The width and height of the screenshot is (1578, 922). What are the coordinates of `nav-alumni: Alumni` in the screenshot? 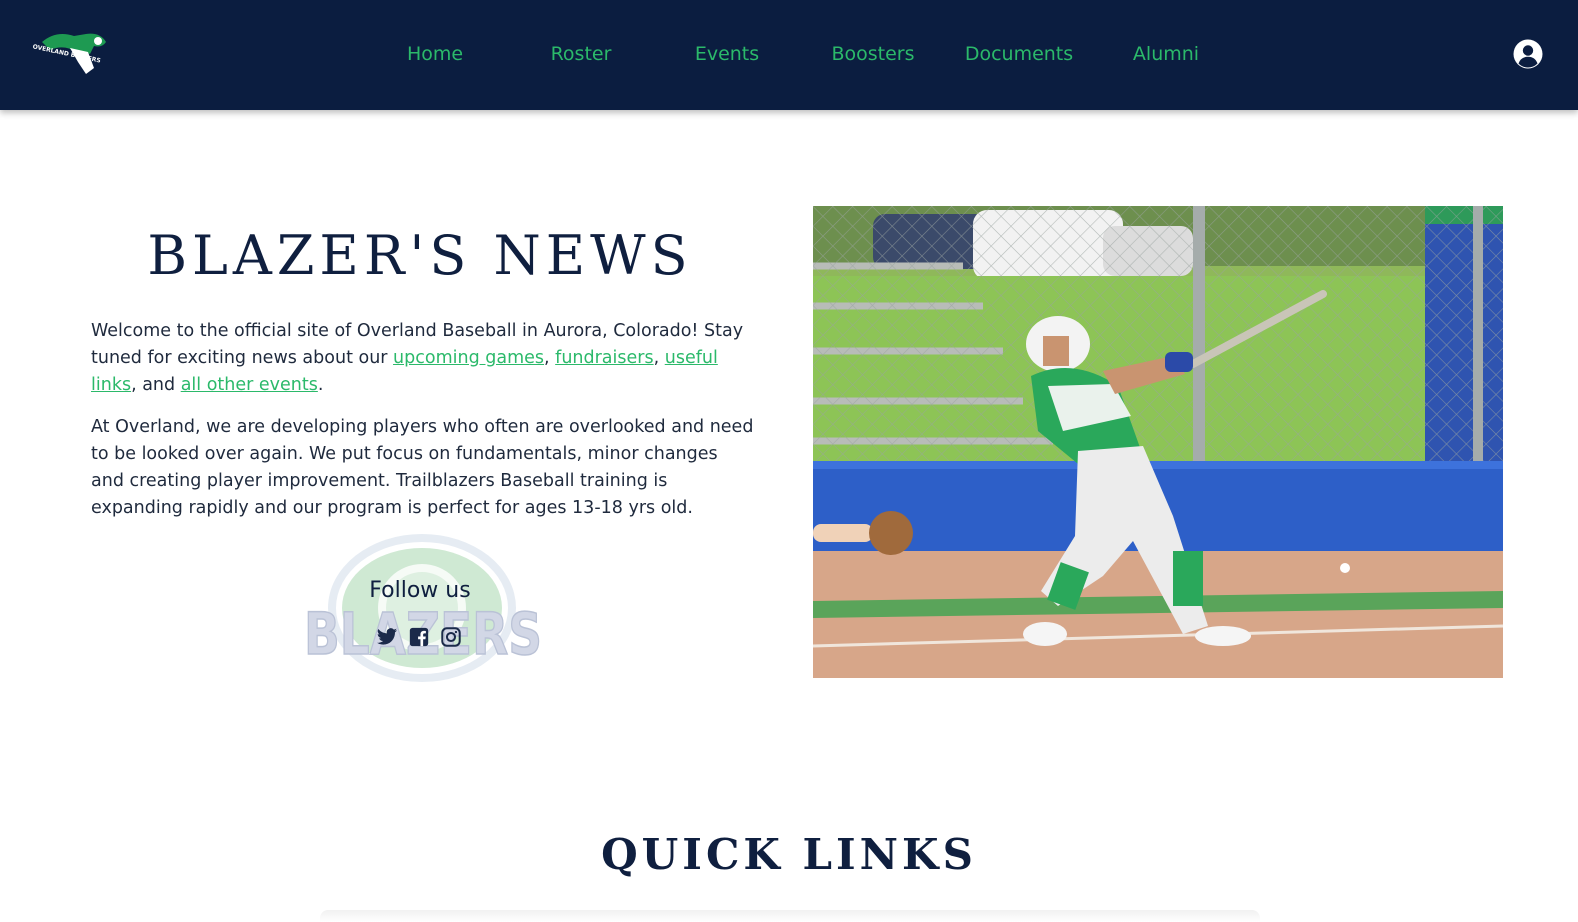 It's located at (1166, 54).